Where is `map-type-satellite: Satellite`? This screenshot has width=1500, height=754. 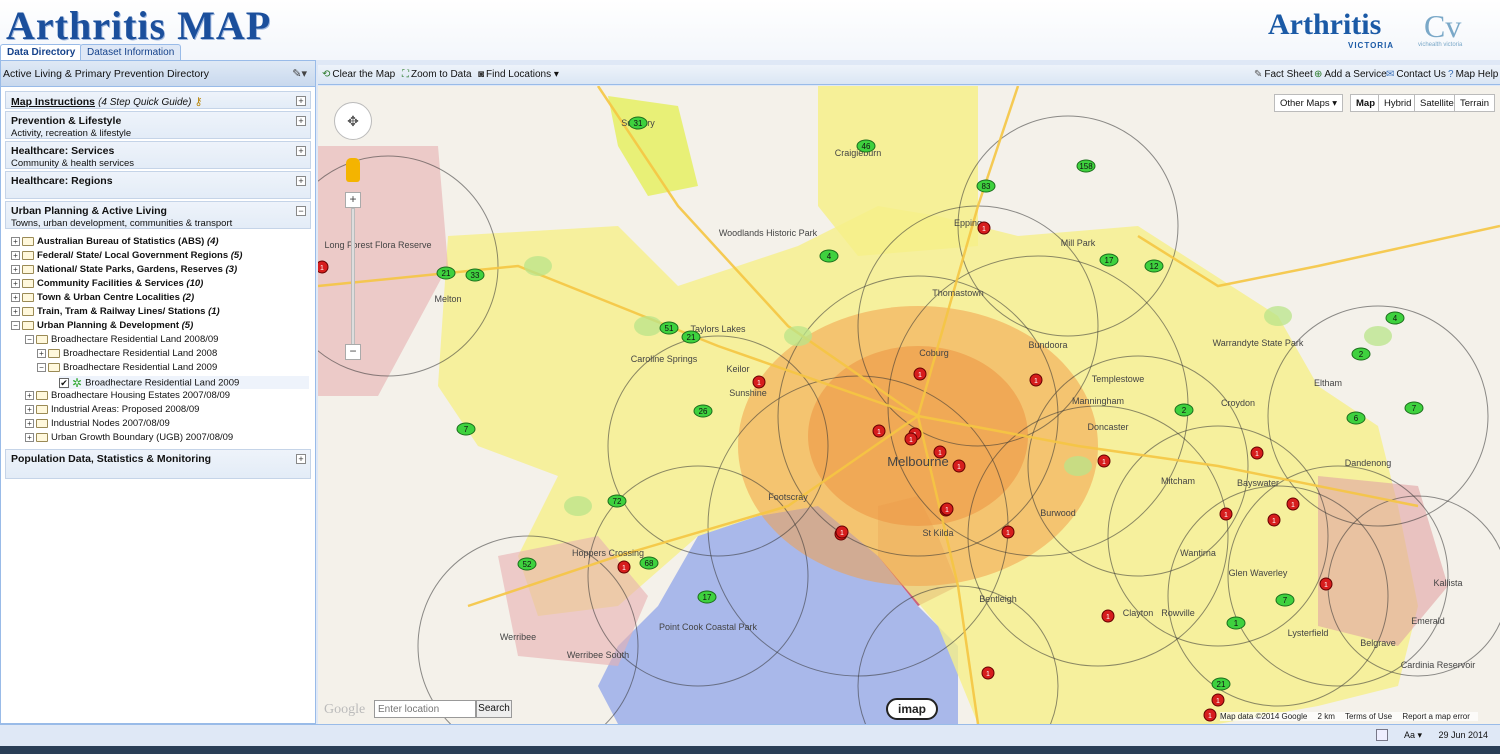
map-type-satellite: Satellite is located at coordinates (1437, 103).